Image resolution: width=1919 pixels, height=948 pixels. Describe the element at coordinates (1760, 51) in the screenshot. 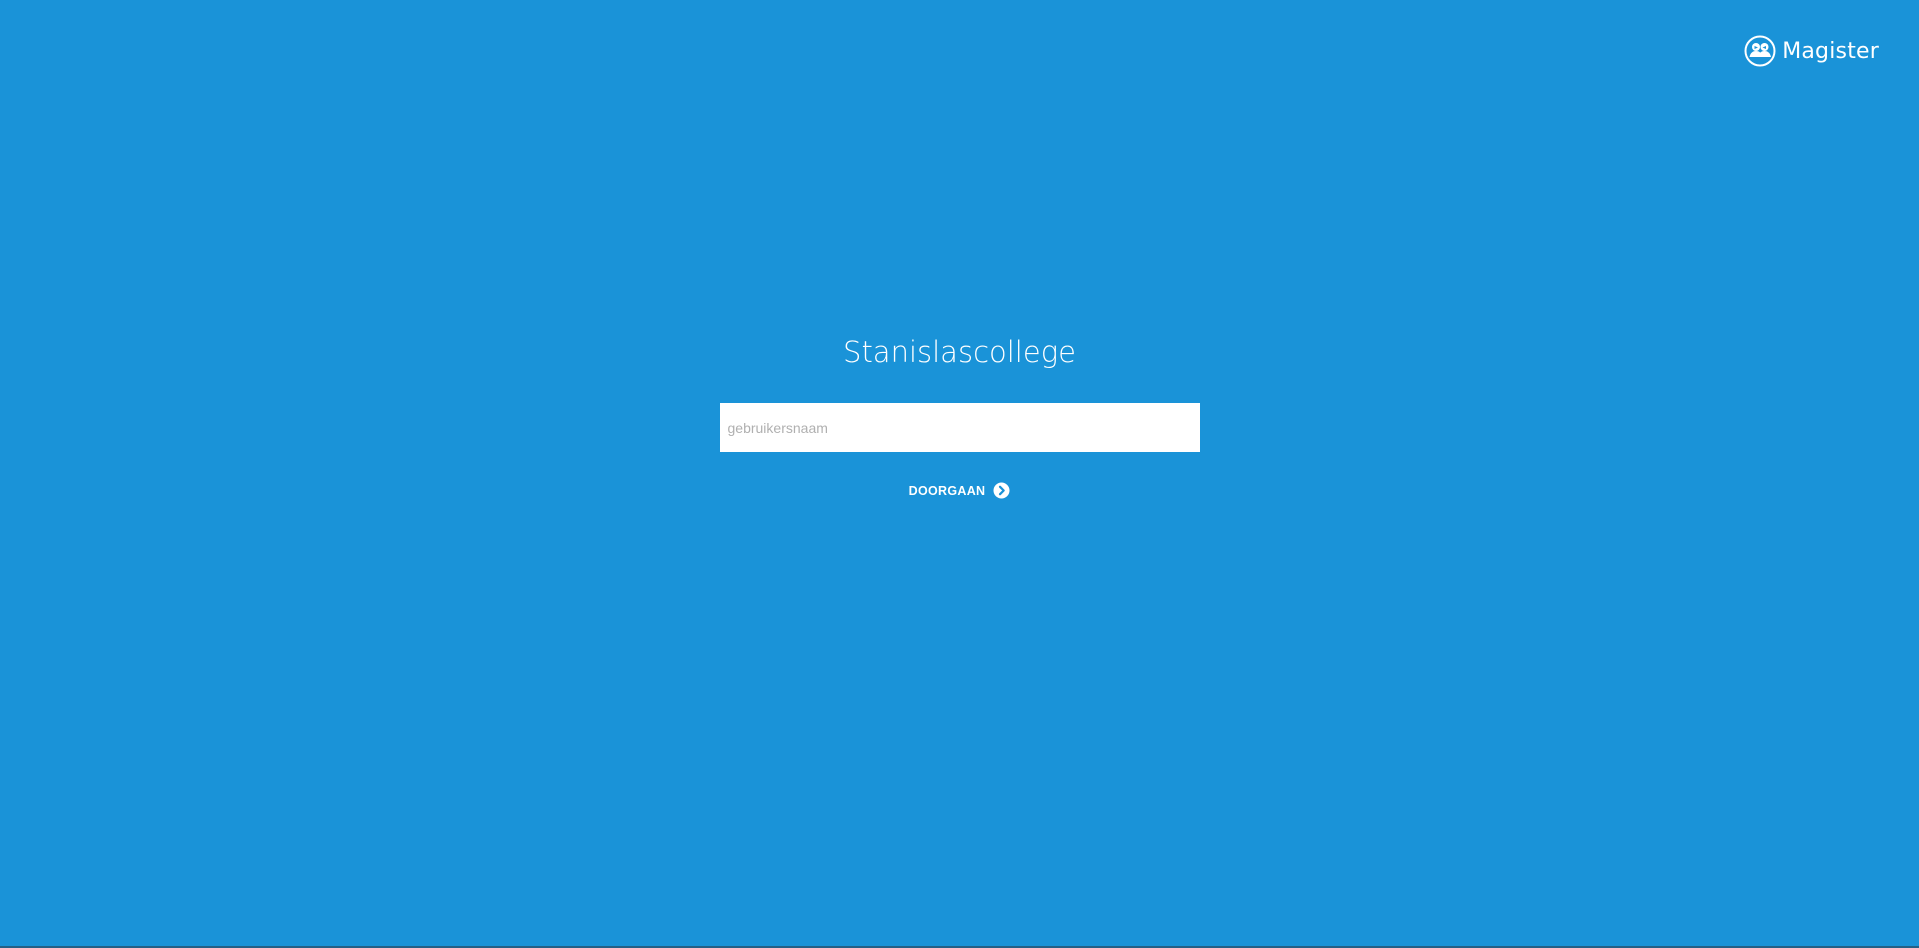

I see `magister-people-icon` at that location.